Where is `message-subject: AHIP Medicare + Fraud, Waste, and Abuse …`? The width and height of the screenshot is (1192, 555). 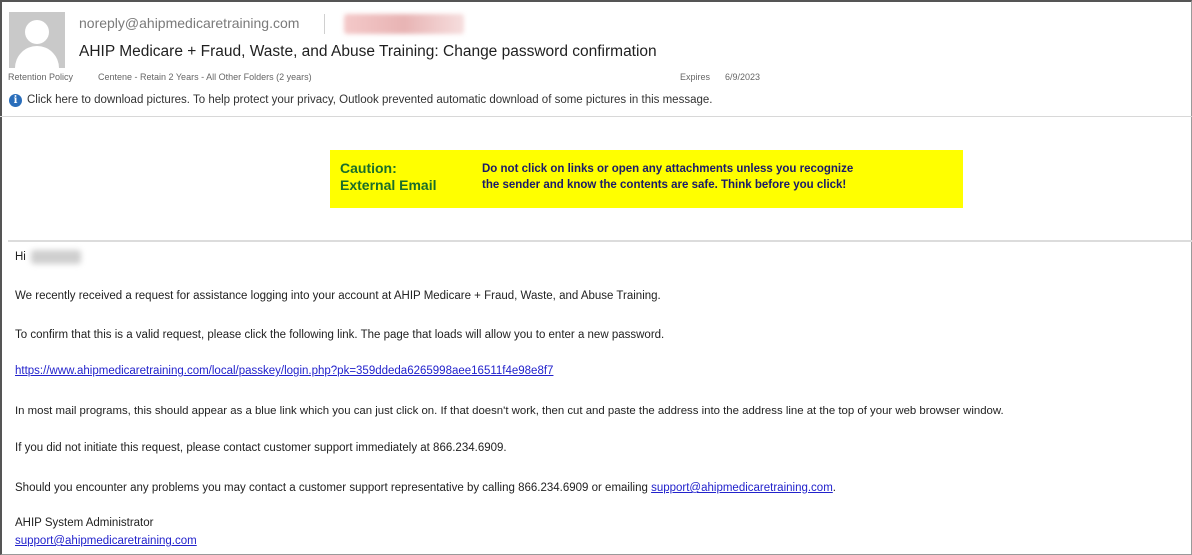 message-subject: AHIP Medicare + Fraud, Waste, and Abuse … is located at coordinates (368, 51).